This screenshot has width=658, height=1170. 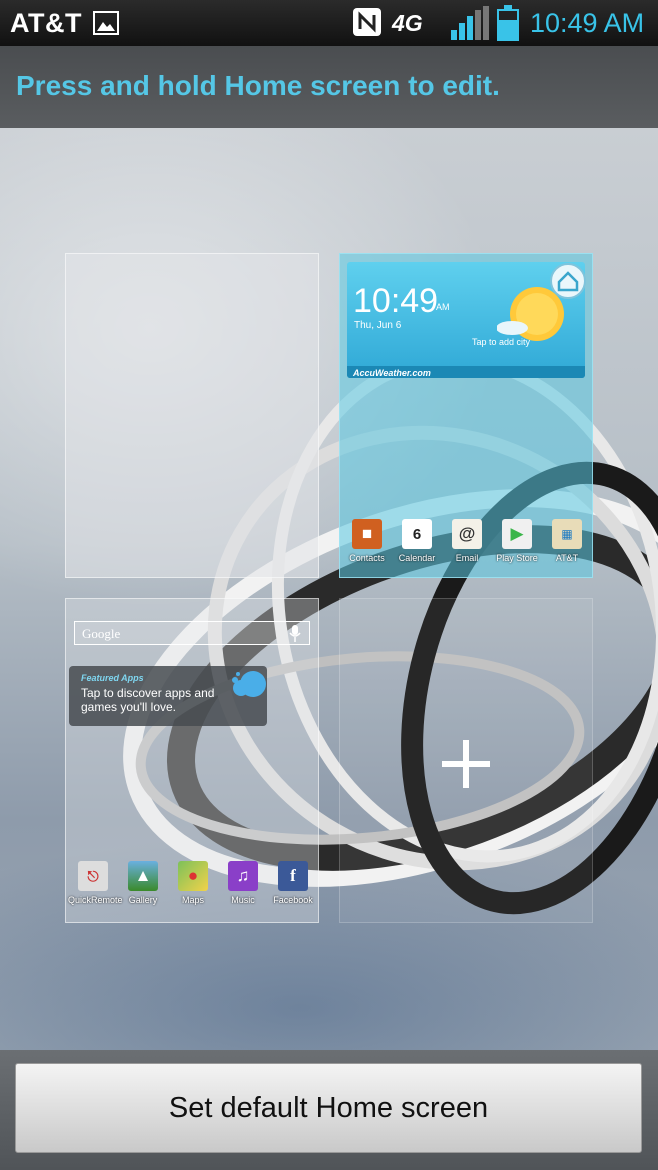 I want to click on contacts-icon: ■, so click(x=367, y=534).